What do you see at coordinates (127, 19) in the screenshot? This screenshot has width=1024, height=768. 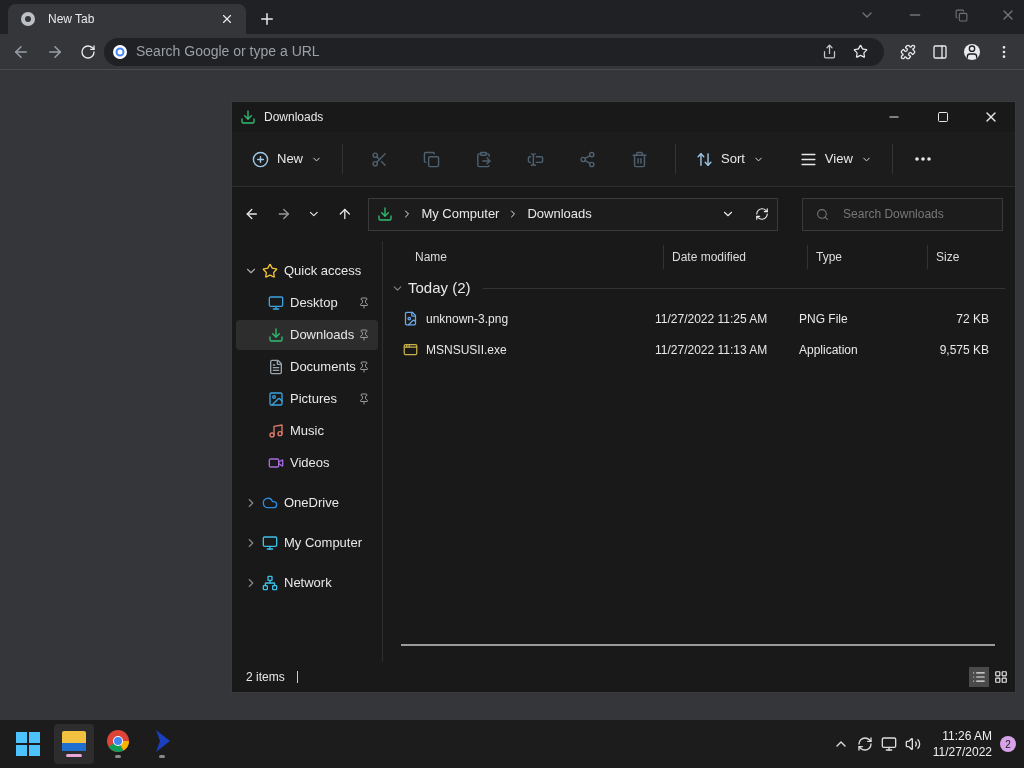 I see `browser-tab: New Tab` at bounding box center [127, 19].